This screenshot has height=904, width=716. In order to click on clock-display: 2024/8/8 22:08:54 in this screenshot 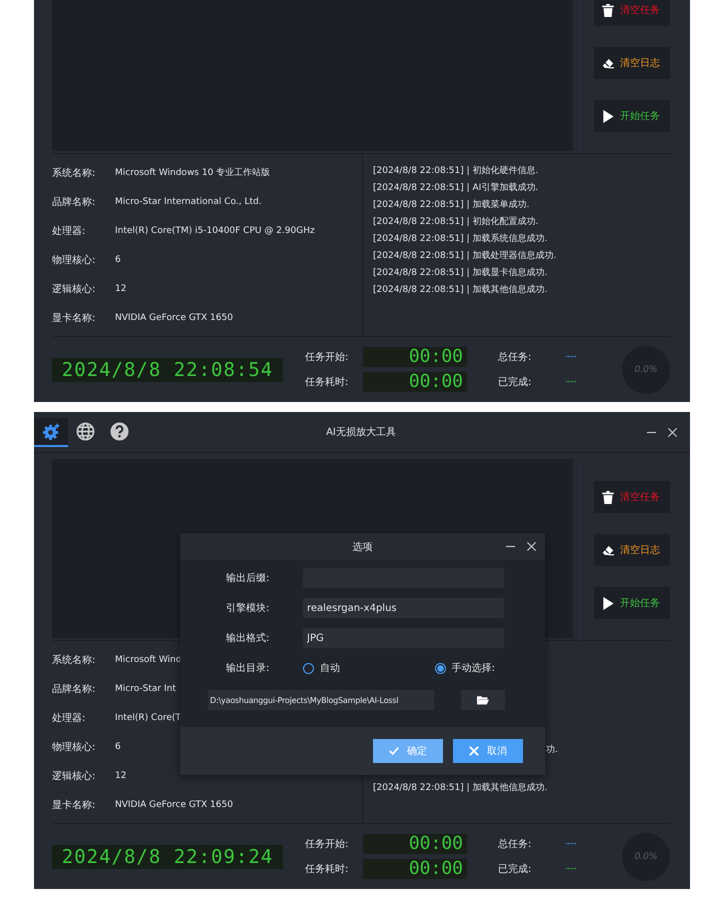, I will do `click(167, 370)`.